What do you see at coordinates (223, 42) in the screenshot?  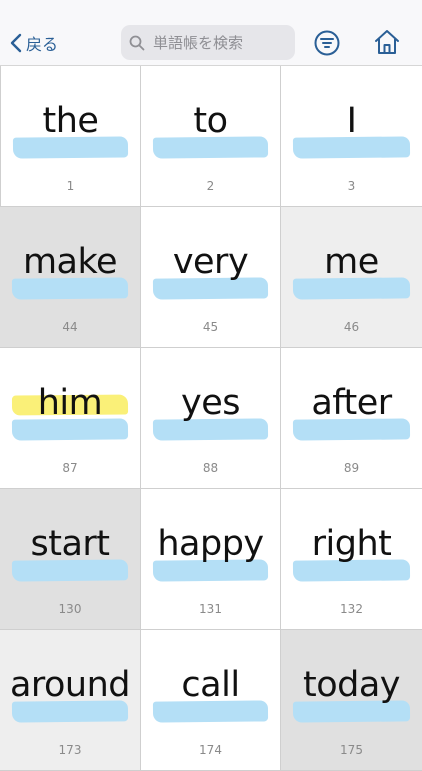 I see `search-input` at bounding box center [223, 42].